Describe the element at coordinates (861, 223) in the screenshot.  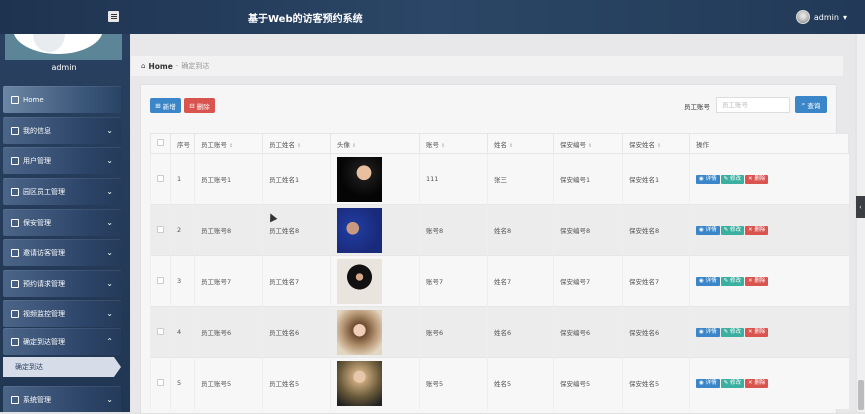
I see `scrollbar` at that location.